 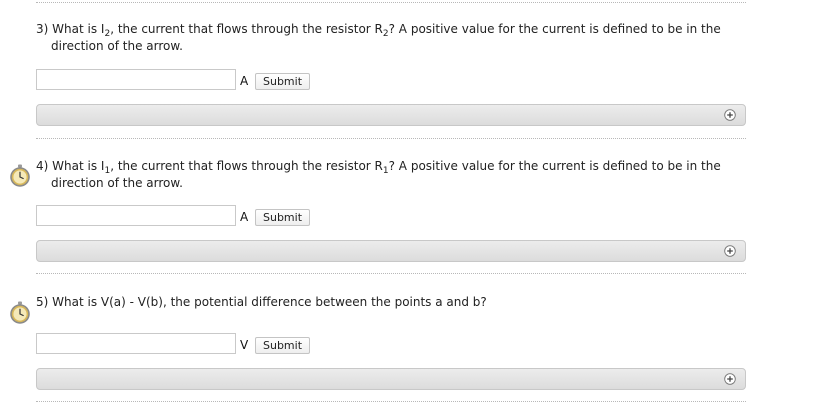 I want to click on submit-button-q5: Submit, so click(x=283, y=345).